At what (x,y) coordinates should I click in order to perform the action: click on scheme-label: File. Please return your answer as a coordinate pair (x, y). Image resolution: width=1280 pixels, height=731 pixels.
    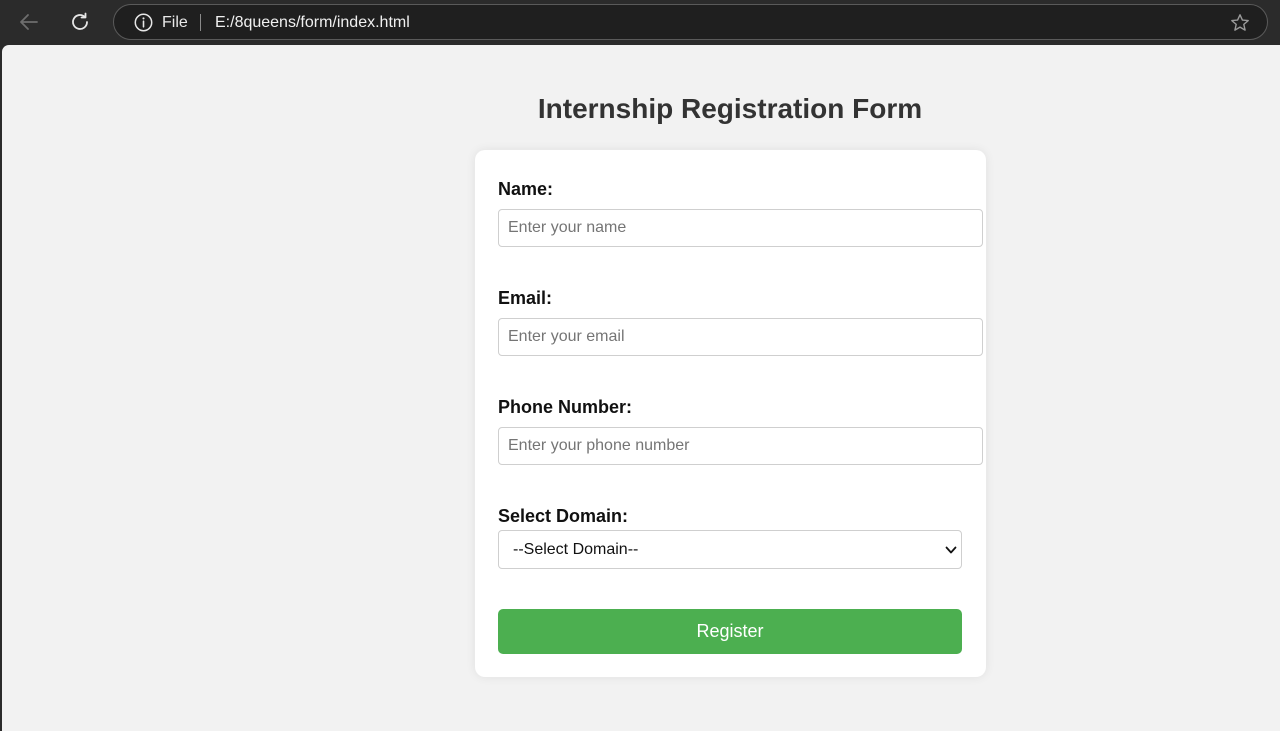
    Looking at the image, I should click on (175, 22).